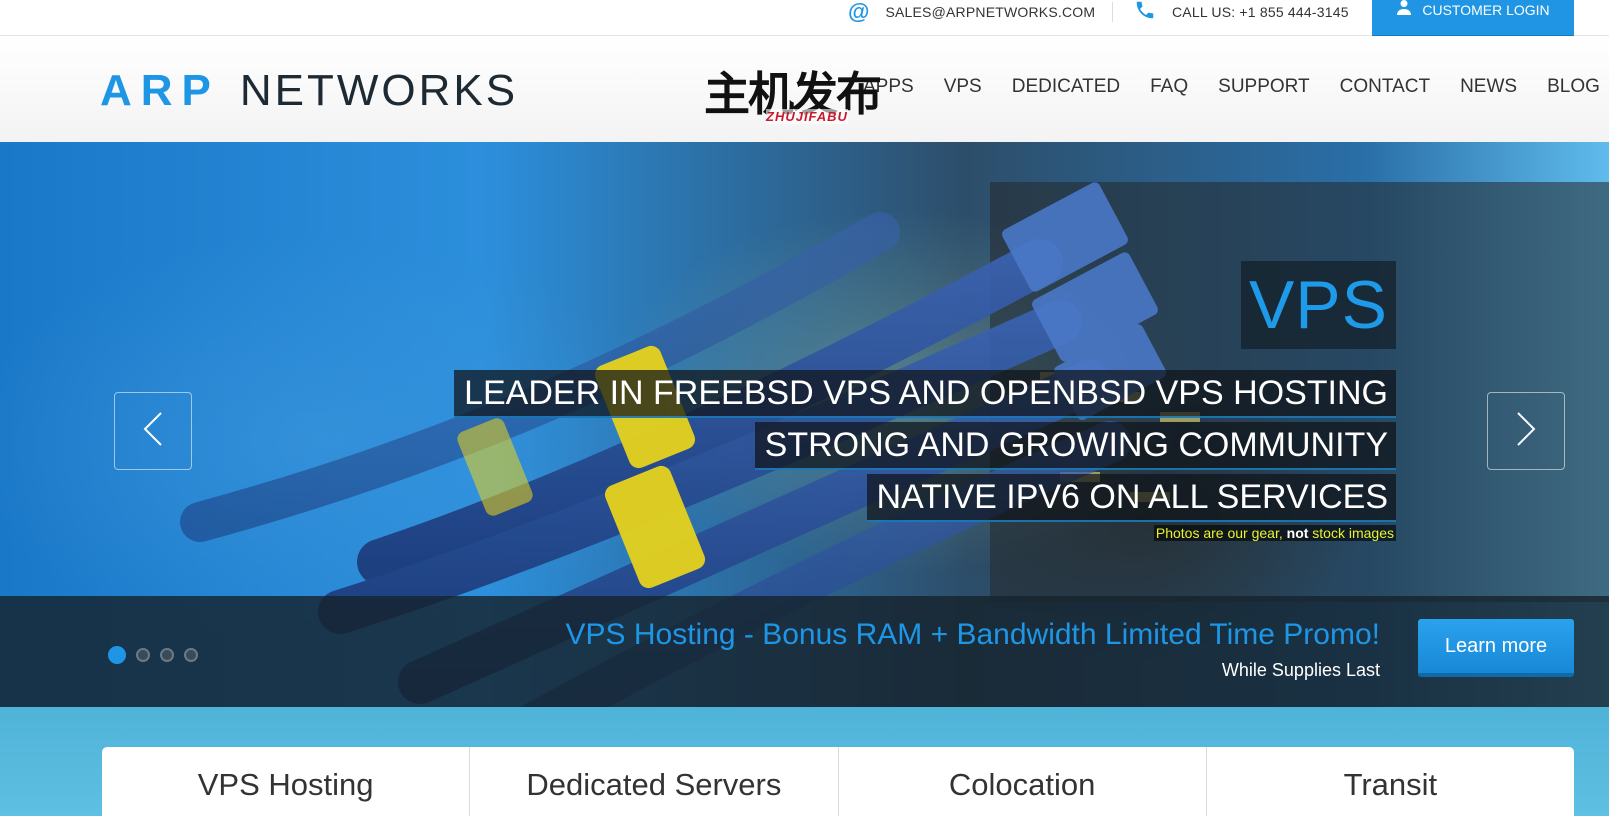 This screenshot has width=1609, height=816. What do you see at coordinates (160, 90) in the screenshot?
I see `logo-arp: ARP` at bounding box center [160, 90].